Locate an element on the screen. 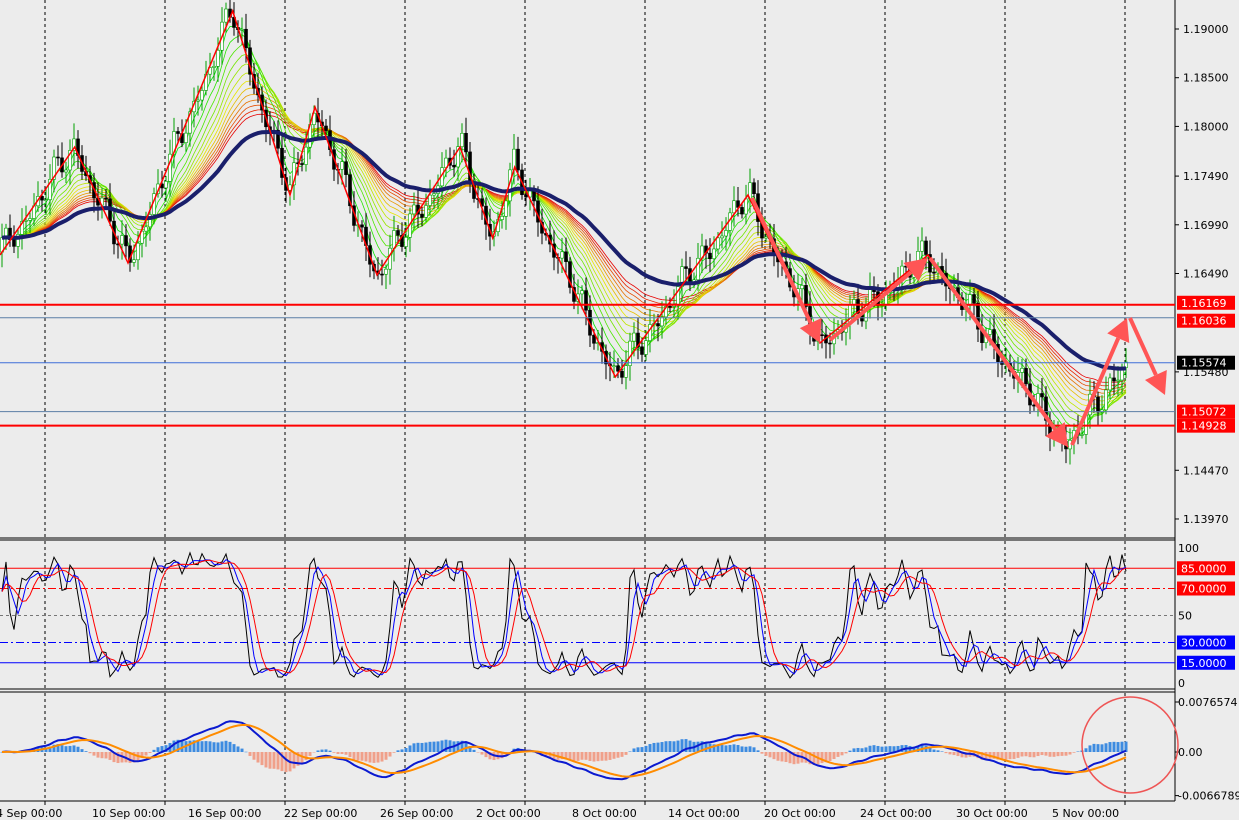 Image resolution: width=1239 pixels, height=820 pixels. stochastic-level-label: 70.0000 is located at coordinates (1204, 589).